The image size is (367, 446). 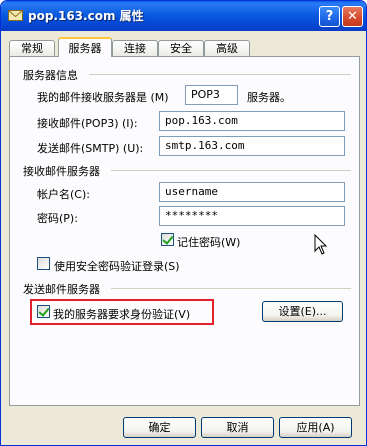 What do you see at coordinates (208, 242) in the screenshot?
I see `remember-password-label: 记住密码(W)` at bounding box center [208, 242].